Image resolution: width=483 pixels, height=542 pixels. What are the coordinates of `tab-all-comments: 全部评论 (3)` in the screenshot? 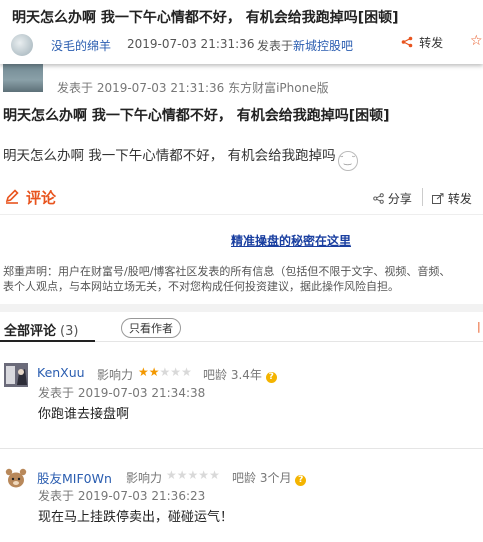 It's located at (41, 329).